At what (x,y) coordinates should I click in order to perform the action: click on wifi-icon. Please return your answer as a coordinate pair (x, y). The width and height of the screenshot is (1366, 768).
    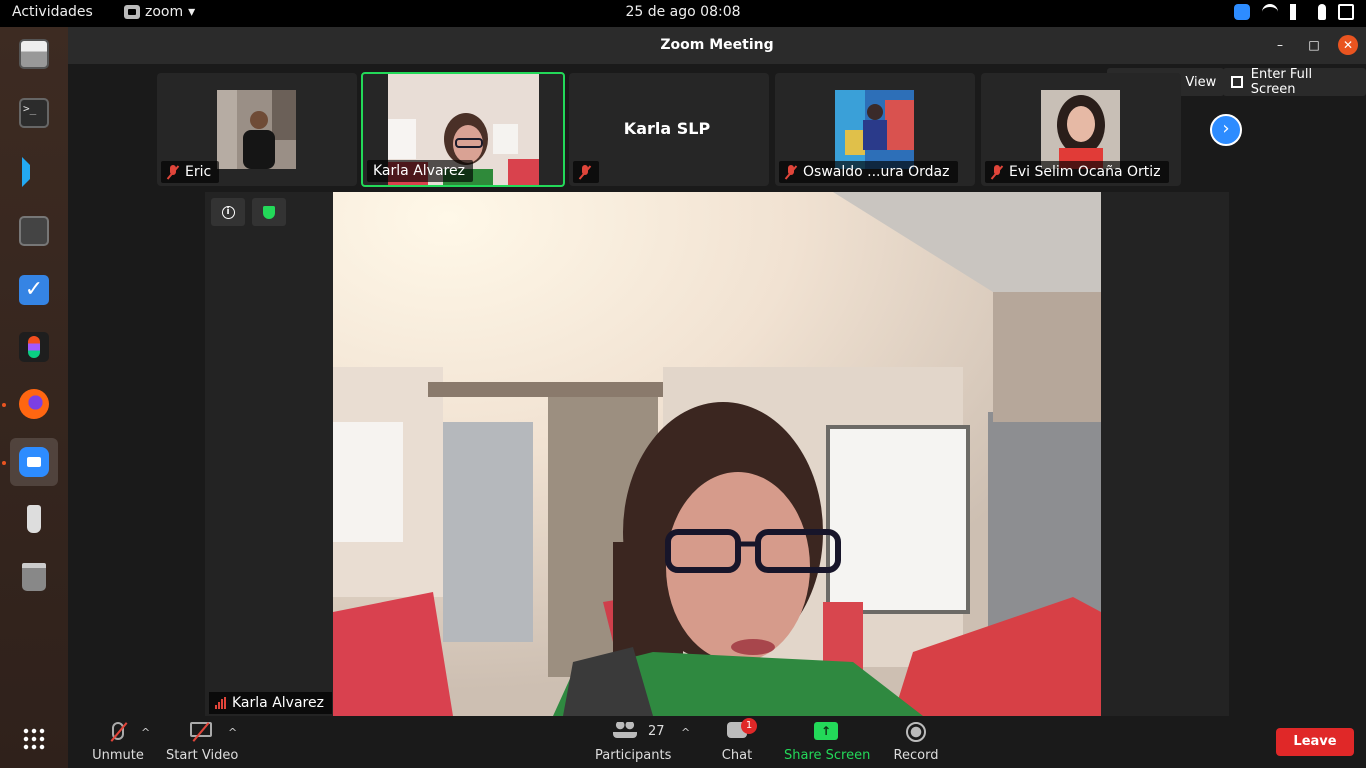
    Looking at the image, I should click on (1270, 12).